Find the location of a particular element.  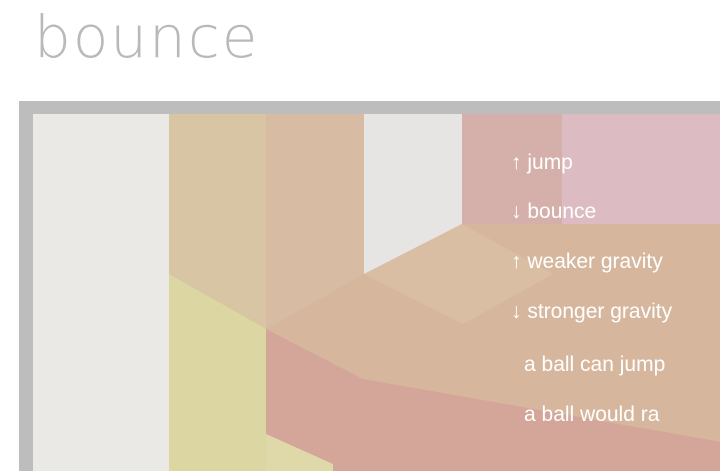

control-bounce: ↓ bounce is located at coordinates (553, 211).